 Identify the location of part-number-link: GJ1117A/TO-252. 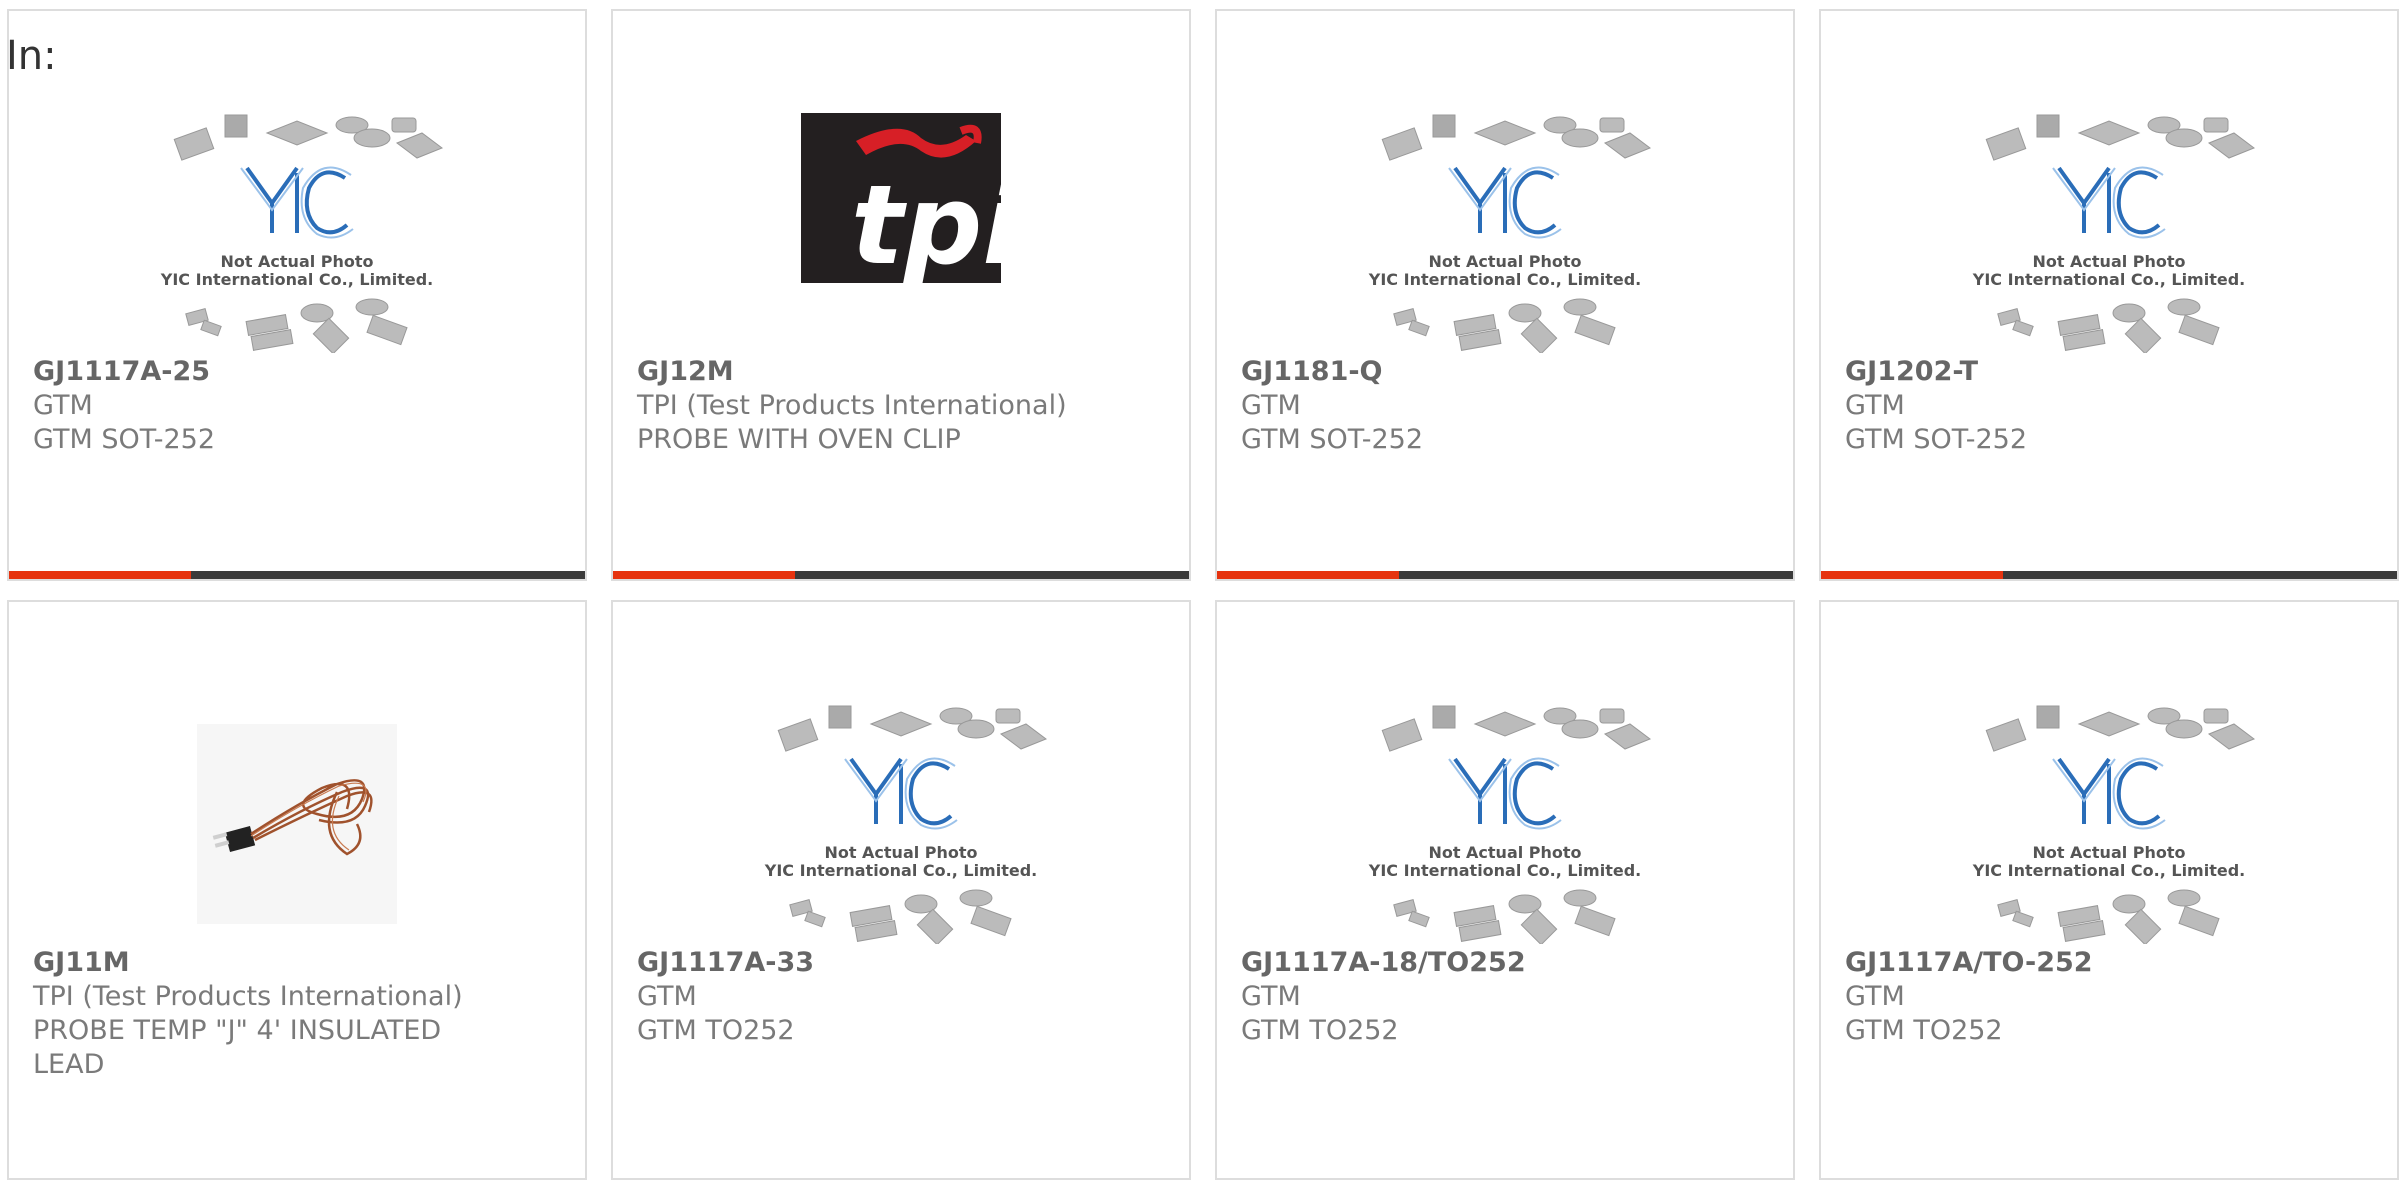
(2111, 963).